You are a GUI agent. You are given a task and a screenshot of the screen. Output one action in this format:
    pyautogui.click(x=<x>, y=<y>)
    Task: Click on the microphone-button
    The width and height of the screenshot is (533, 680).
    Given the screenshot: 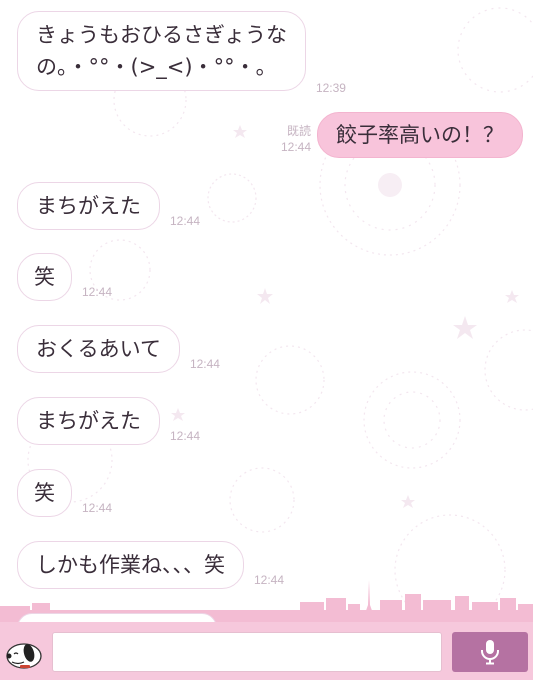 What is the action you would take?
    pyautogui.click(x=490, y=652)
    